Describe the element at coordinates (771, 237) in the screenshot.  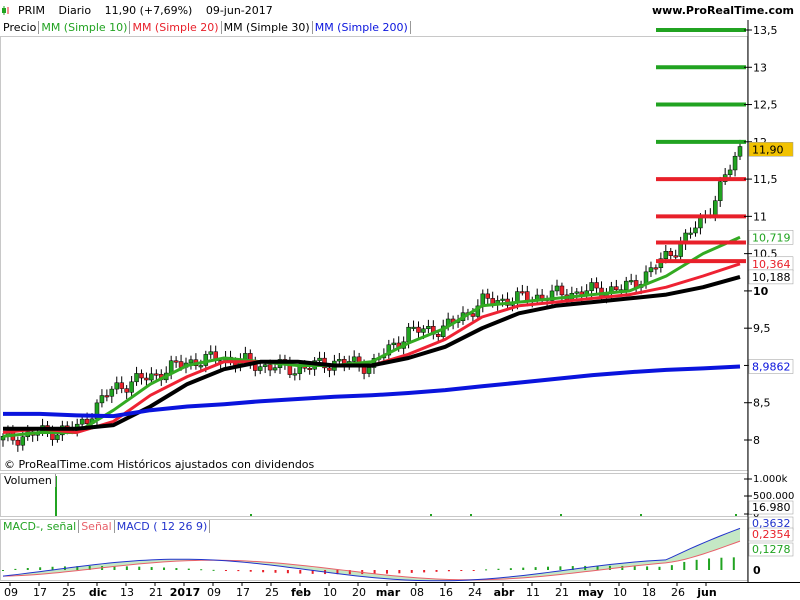
I see `price-tag: 10,719` at that location.